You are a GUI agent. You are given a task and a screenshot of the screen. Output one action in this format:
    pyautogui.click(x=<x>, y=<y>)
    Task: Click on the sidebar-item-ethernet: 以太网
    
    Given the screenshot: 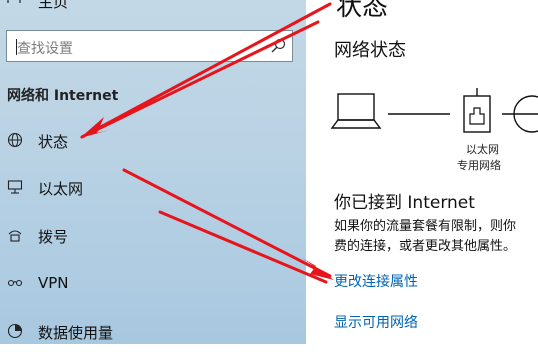 What is the action you would take?
    pyautogui.click(x=153, y=188)
    